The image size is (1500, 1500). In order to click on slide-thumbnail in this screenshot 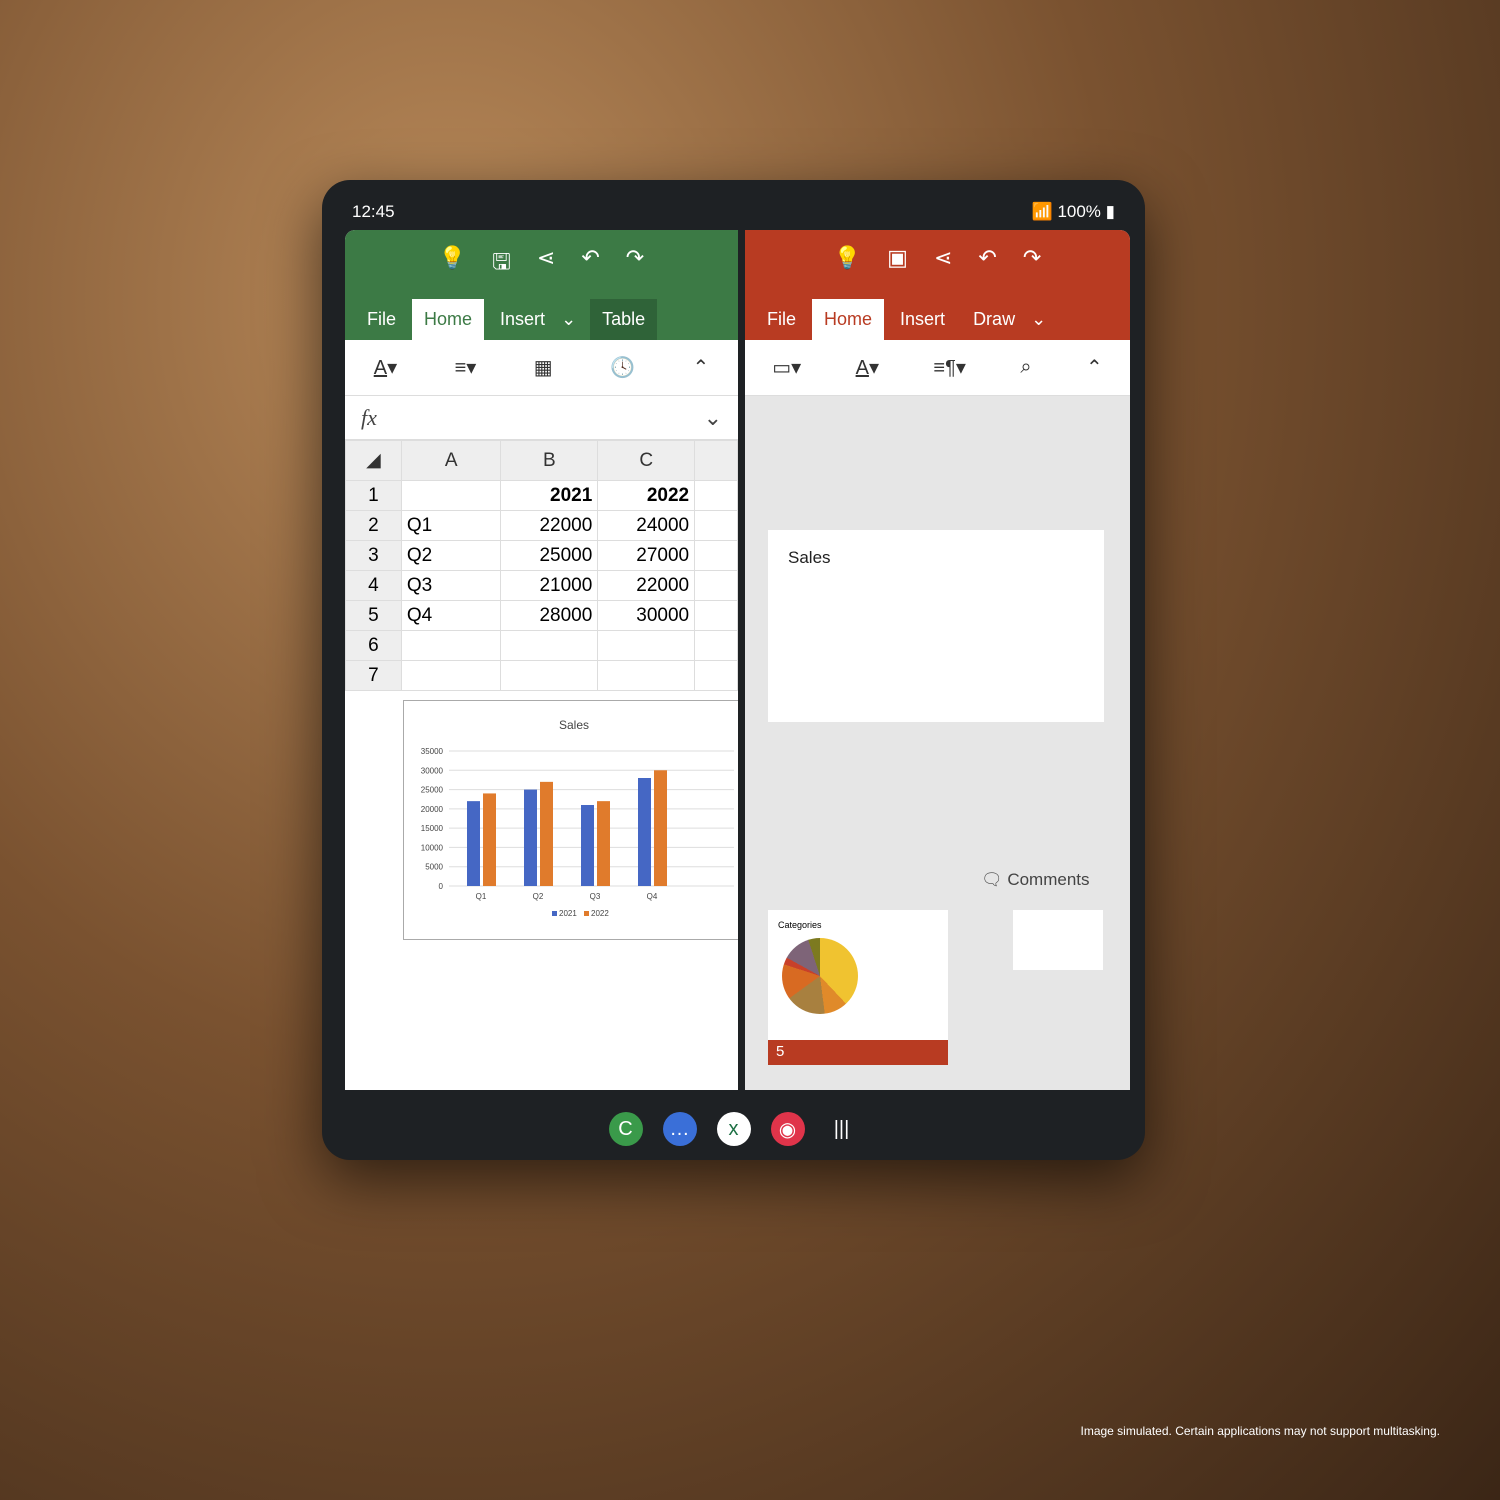, I will do `click(1058, 940)`.